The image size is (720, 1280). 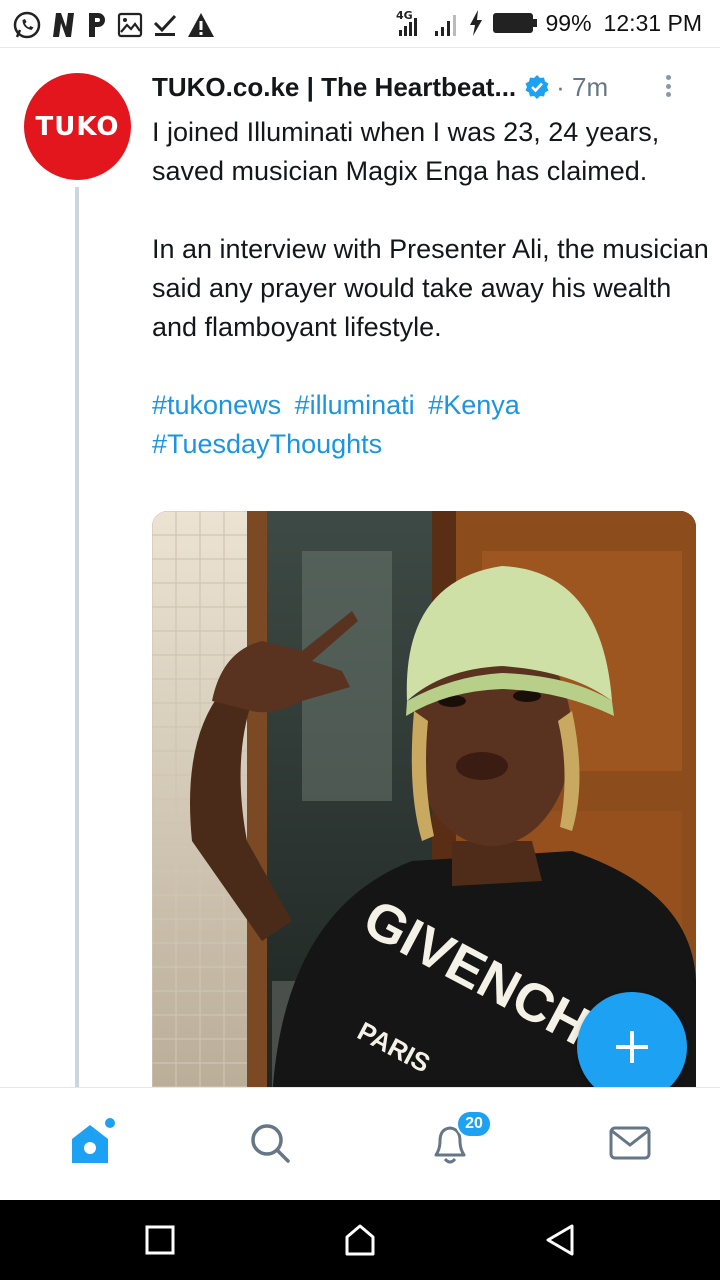 What do you see at coordinates (130, 25) in the screenshot?
I see `gallery-icon` at bounding box center [130, 25].